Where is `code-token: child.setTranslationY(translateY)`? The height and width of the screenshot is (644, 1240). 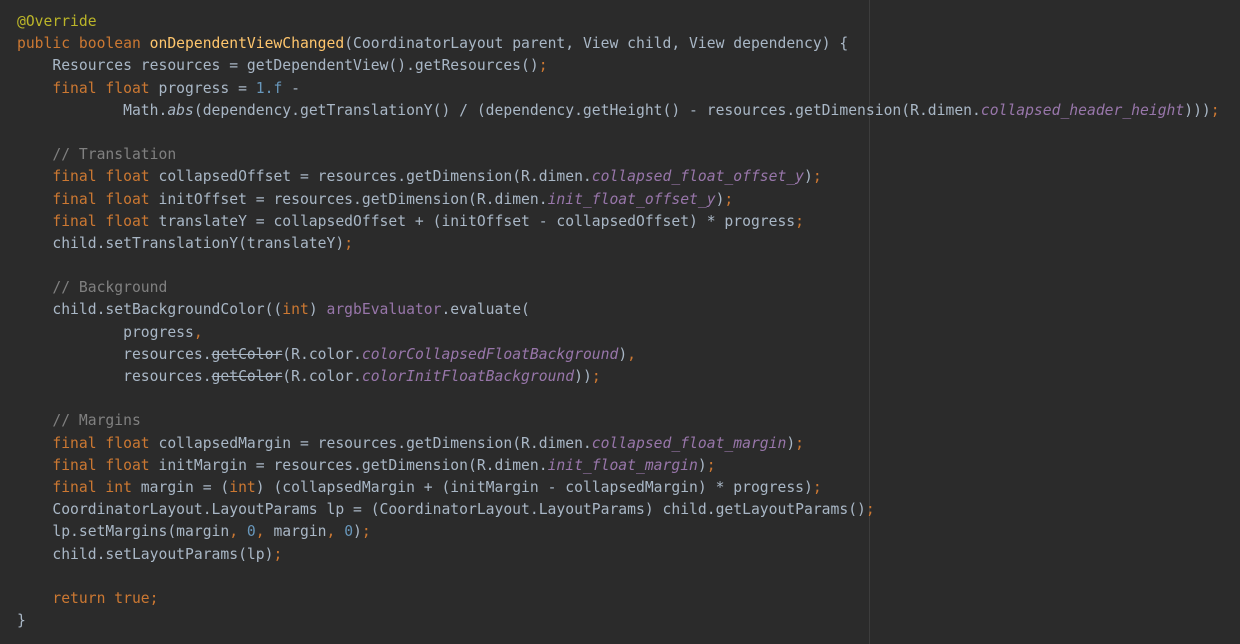
code-token: child.setTranslationY(translateY) is located at coordinates (181, 243).